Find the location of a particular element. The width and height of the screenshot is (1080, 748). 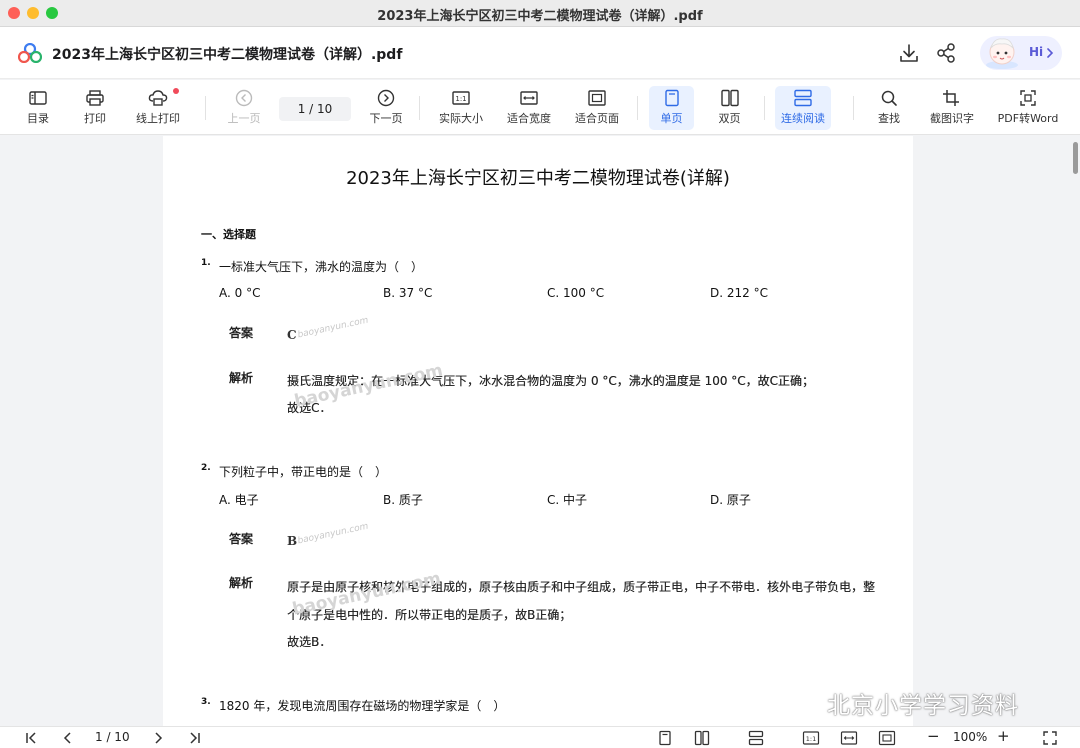

fullscreen-button is located at coordinates (1050, 738).